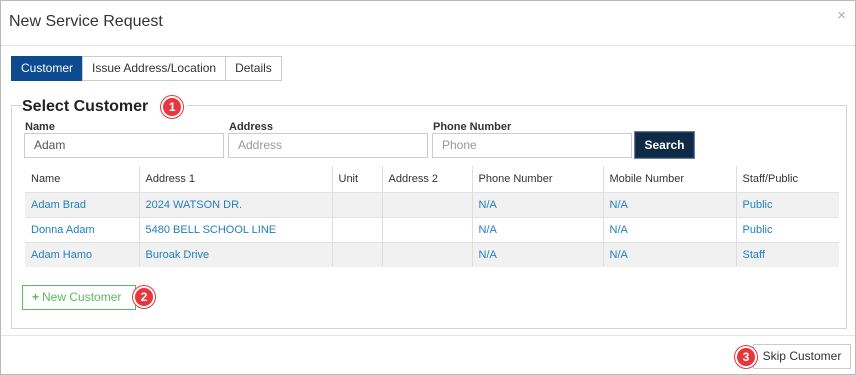 The height and width of the screenshot is (375, 856). Describe the element at coordinates (82, 297) in the screenshot. I see `new-customer-label: New Customer` at that location.